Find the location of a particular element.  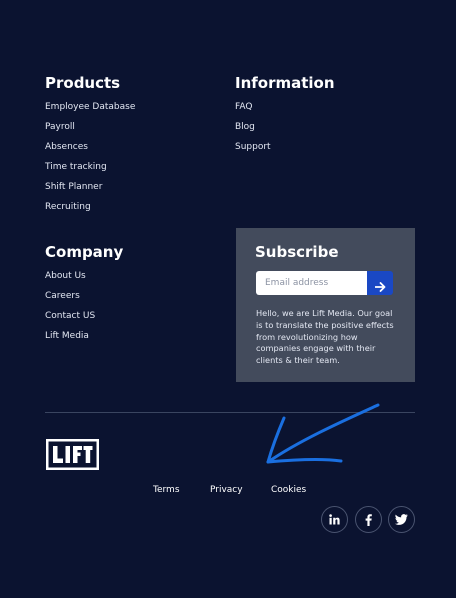

link-lift-media: Lift Media is located at coordinates (67, 336).